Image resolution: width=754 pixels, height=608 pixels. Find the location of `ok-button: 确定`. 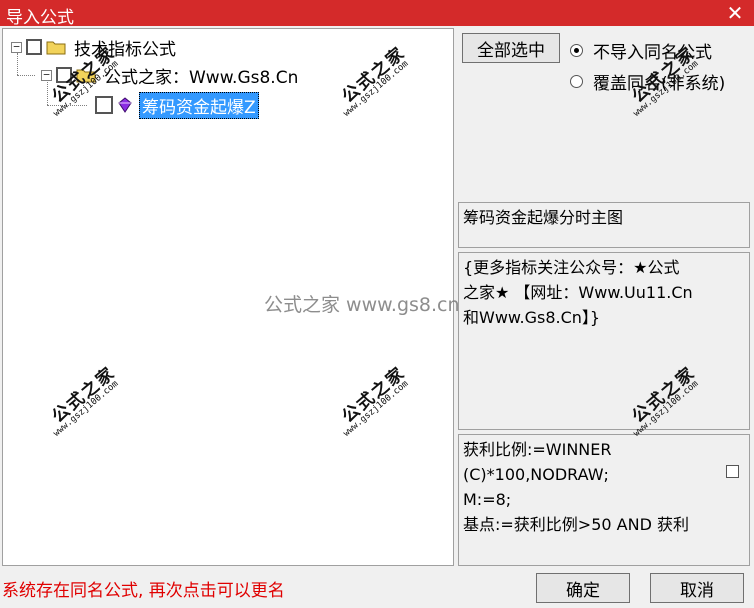

ok-button: 确定 is located at coordinates (583, 588).